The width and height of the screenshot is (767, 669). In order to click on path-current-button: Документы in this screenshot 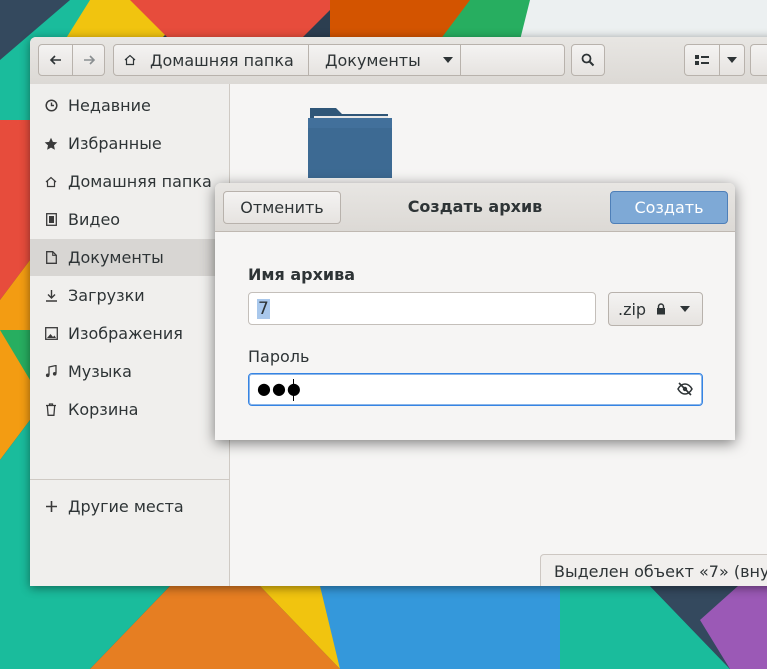, I will do `click(385, 60)`.